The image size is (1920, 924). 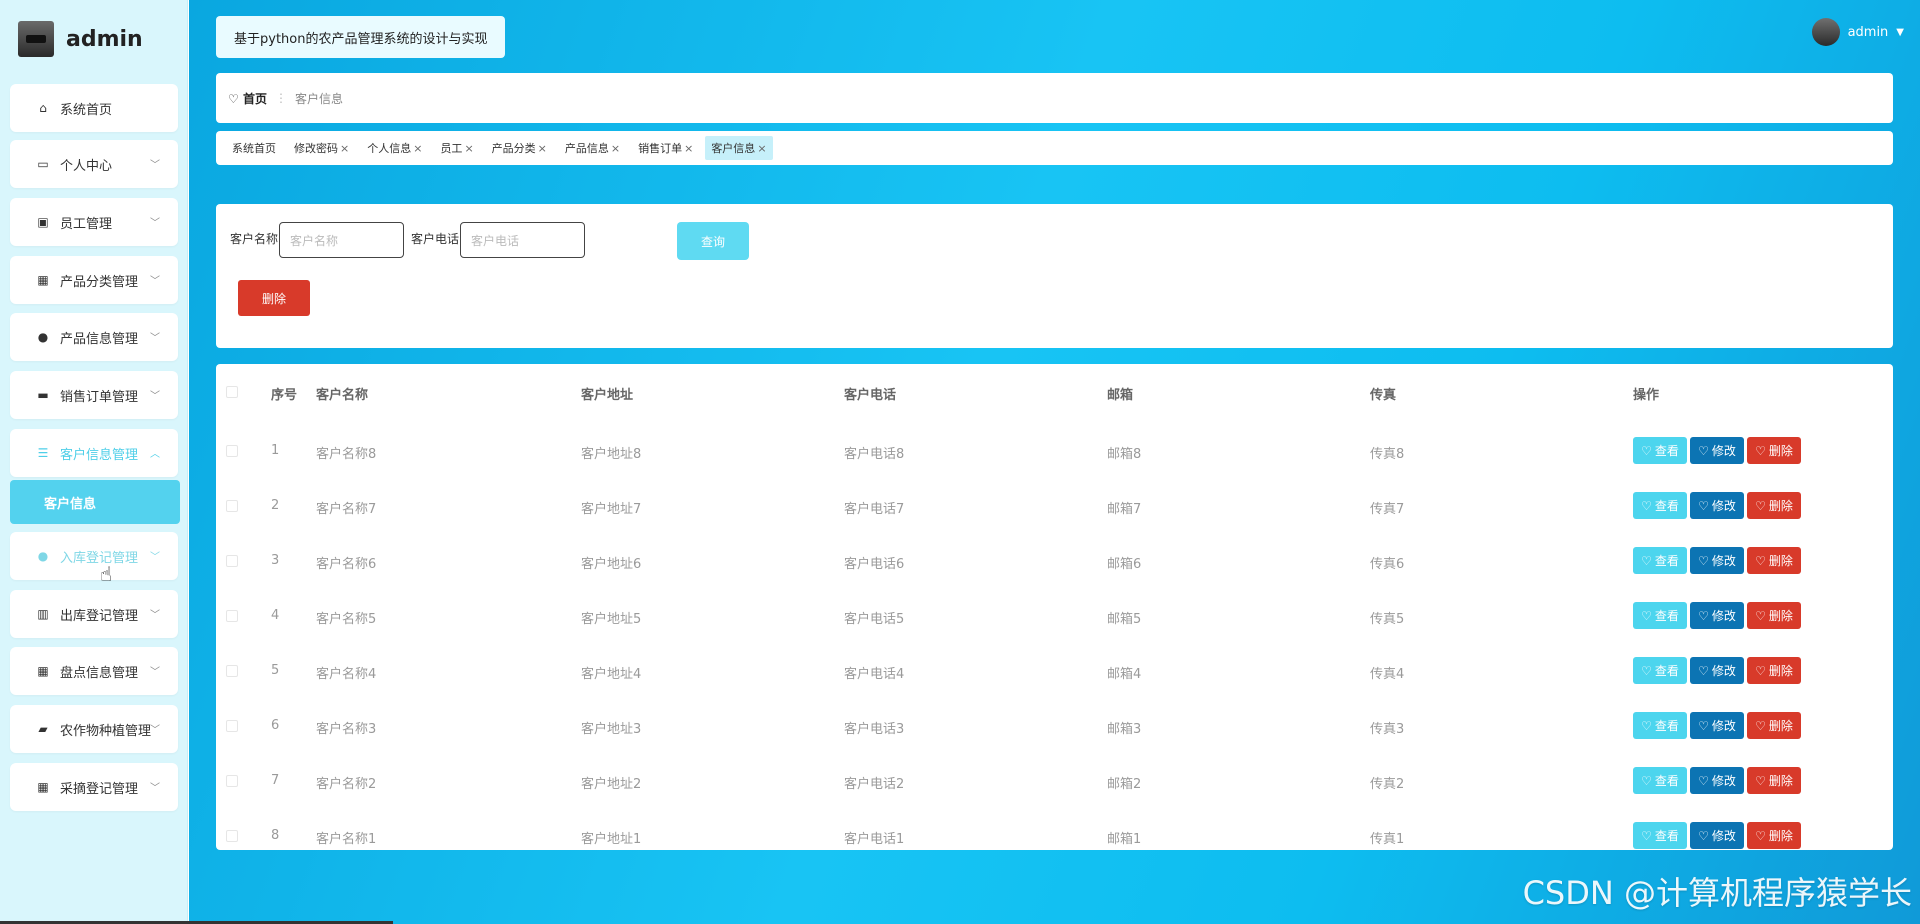 I want to click on select-all-checkbox, so click(x=232, y=392).